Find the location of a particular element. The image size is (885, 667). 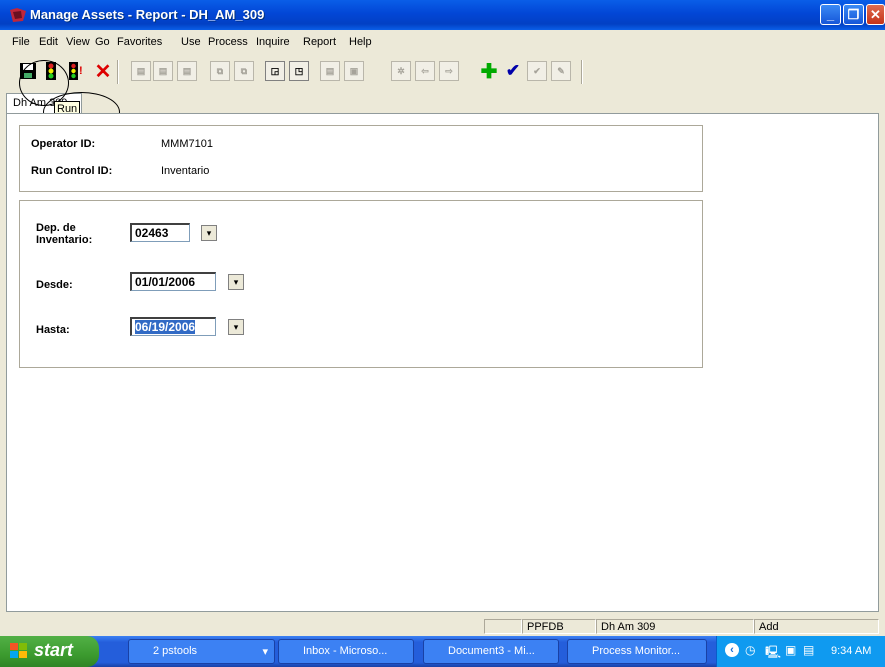

tray-display-icon: ▤ is located at coordinates (808, 650).